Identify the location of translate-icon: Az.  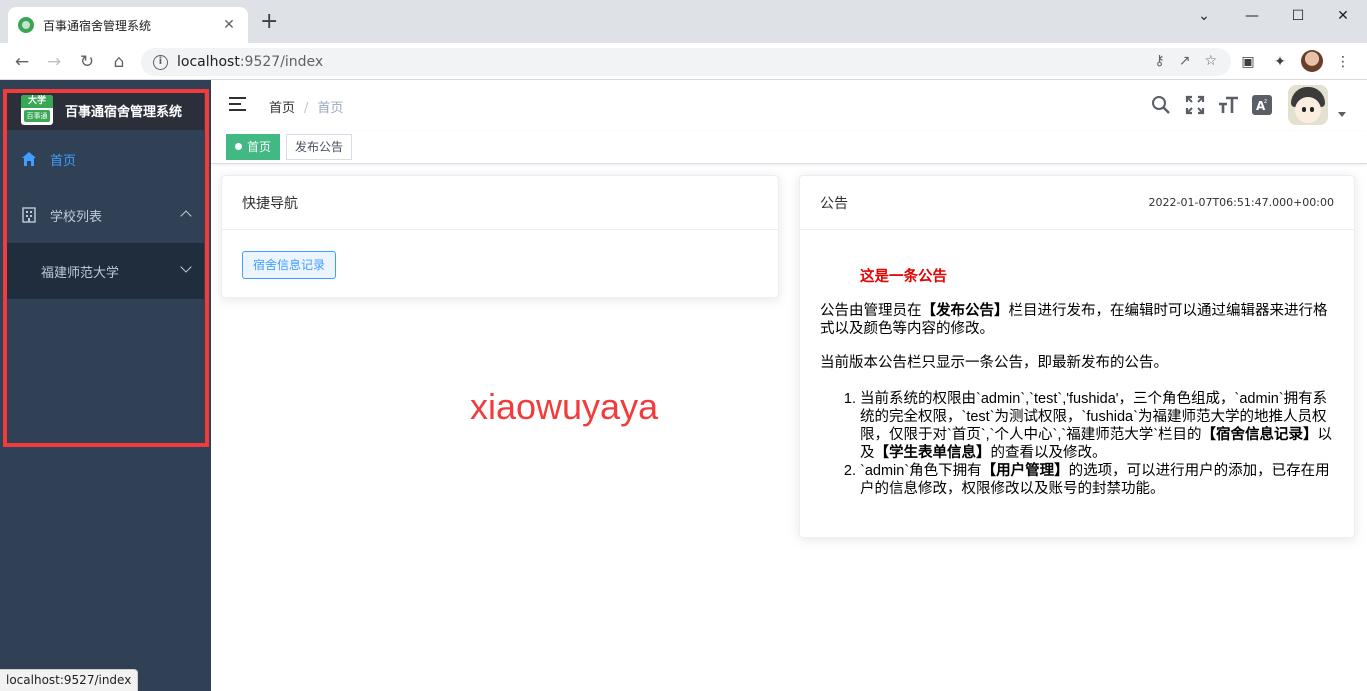
(1262, 105).